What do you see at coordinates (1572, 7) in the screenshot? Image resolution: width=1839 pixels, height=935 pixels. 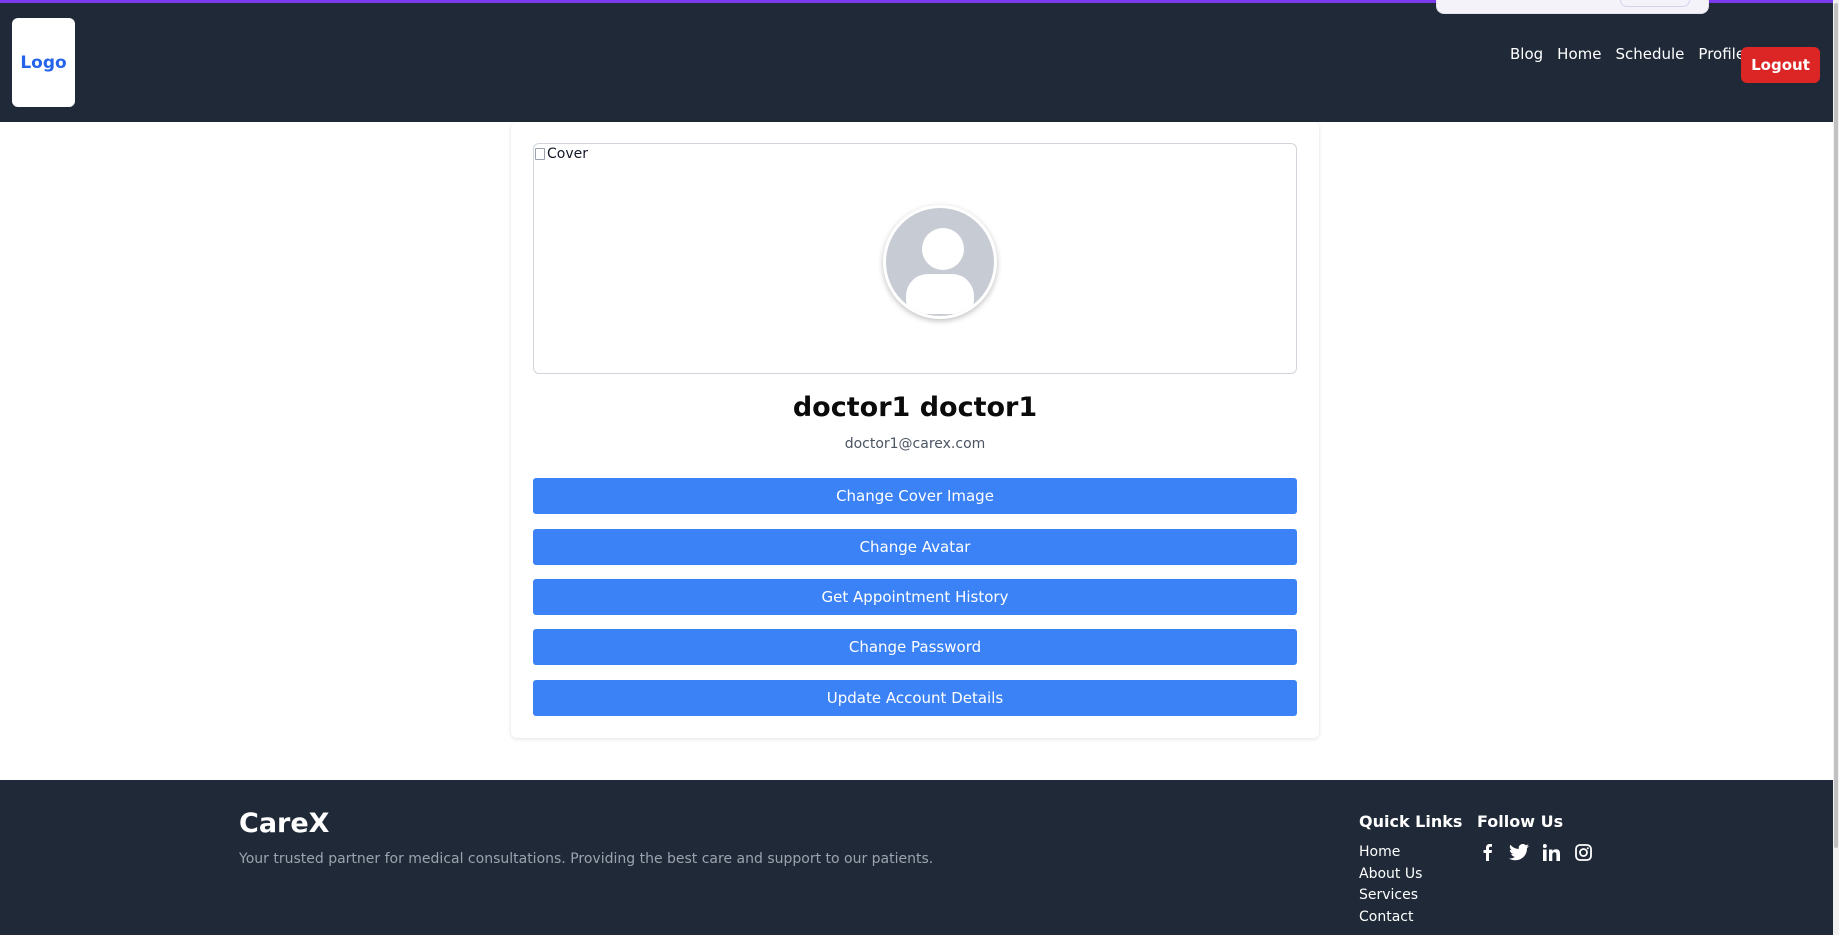 I see `overlay-tab` at bounding box center [1572, 7].